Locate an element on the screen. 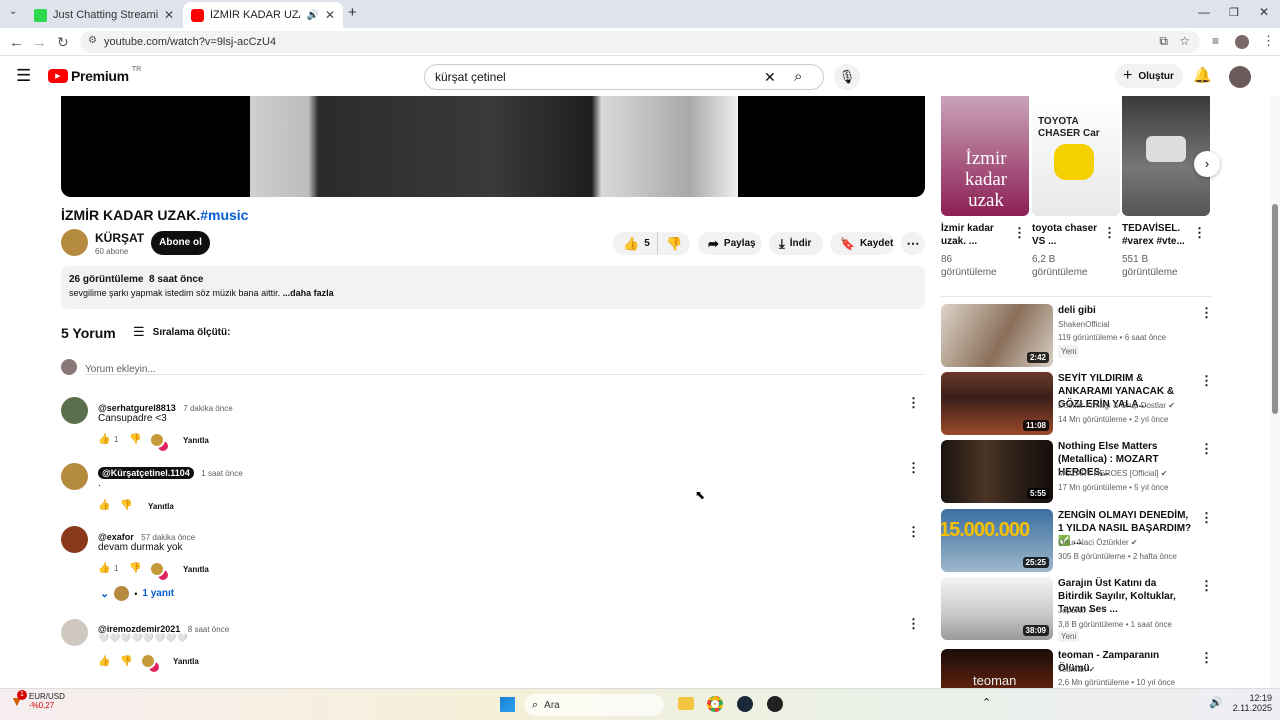 This screenshot has height=720, width=1280. sort-button: ☰ Sıralama ölçütü: is located at coordinates (181, 332).